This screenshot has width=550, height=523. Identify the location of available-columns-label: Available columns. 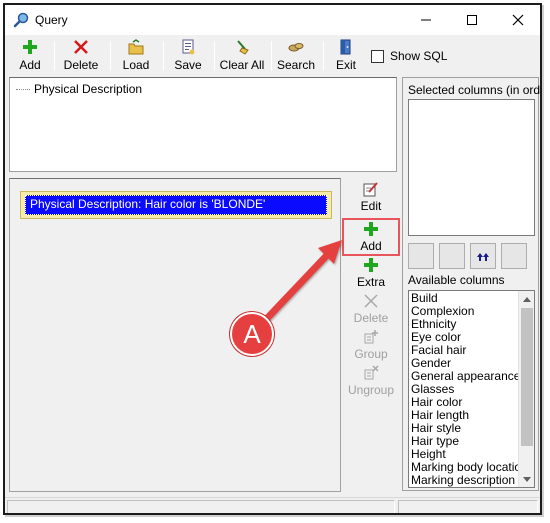
(456, 280).